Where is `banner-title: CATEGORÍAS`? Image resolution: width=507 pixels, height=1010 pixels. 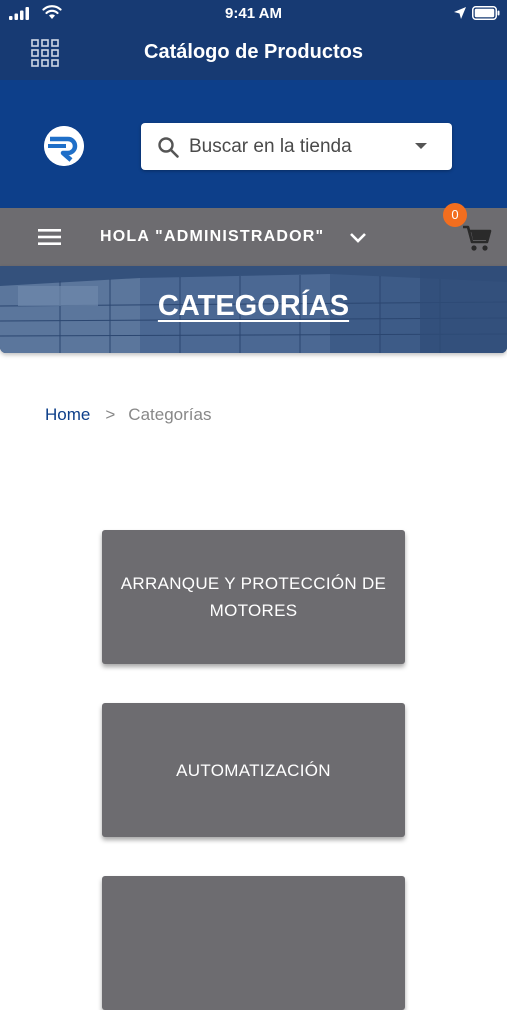 banner-title: CATEGORÍAS is located at coordinates (253, 306).